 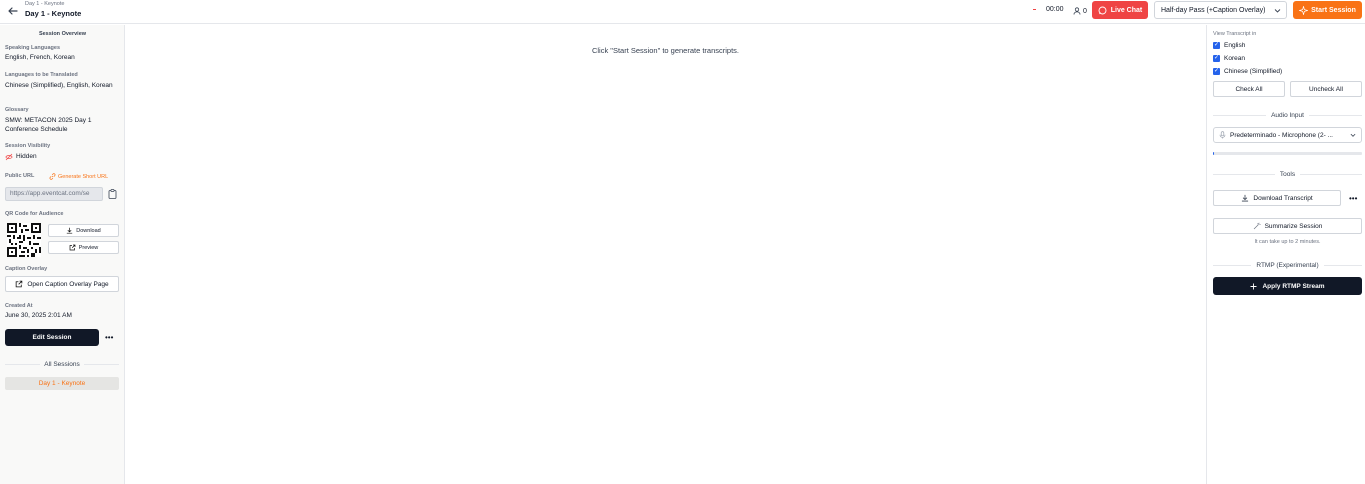 I want to click on download-qr-label: Download, so click(x=88, y=230).